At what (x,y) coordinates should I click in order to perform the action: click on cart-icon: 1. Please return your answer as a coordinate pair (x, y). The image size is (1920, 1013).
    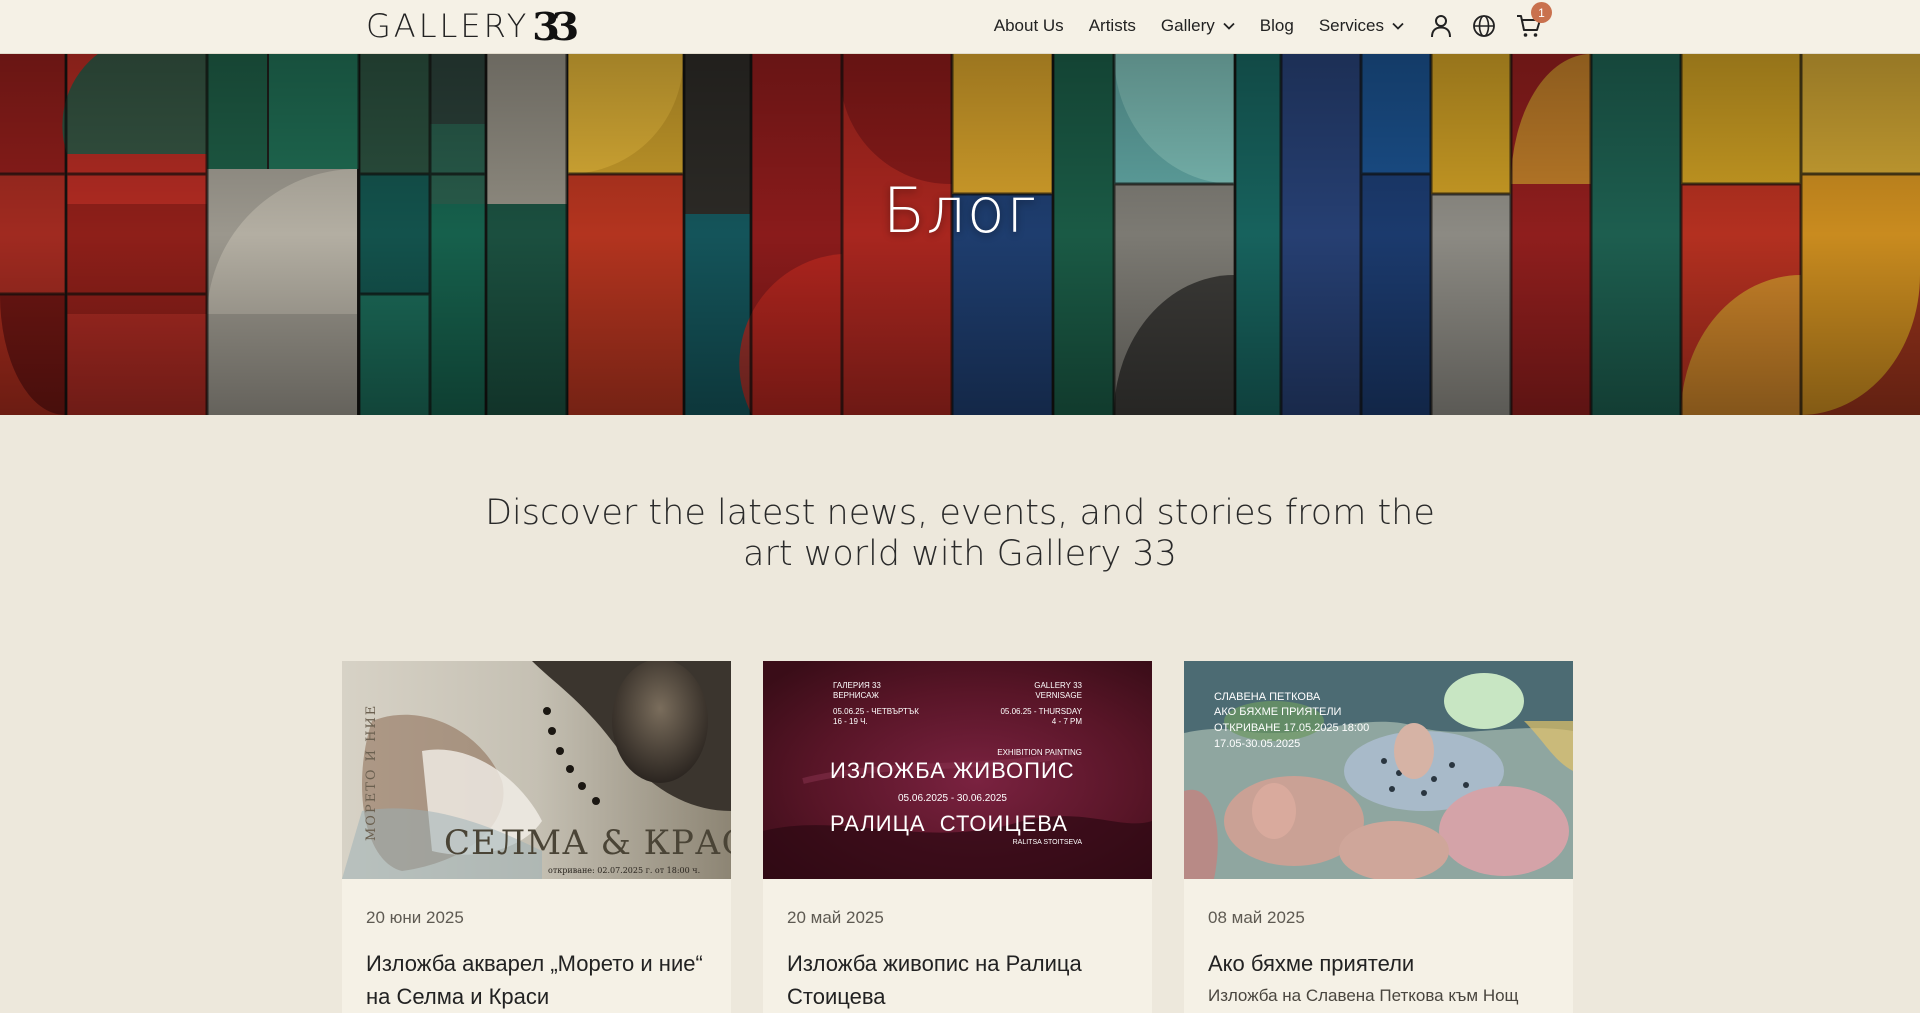
    Looking at the image, I should click on (1534, 20).